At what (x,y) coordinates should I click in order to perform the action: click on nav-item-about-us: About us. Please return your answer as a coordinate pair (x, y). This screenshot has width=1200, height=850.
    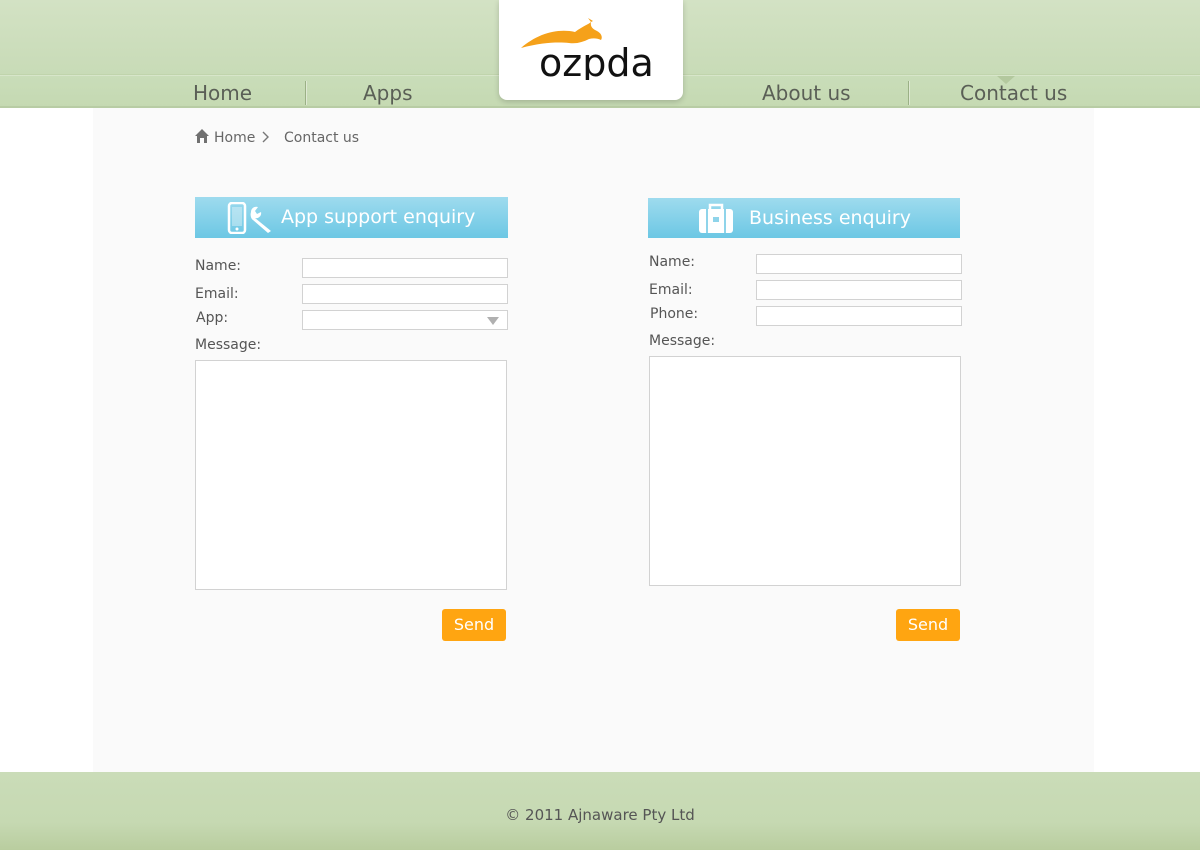
    Looking at the image, I should click on (806, 93).